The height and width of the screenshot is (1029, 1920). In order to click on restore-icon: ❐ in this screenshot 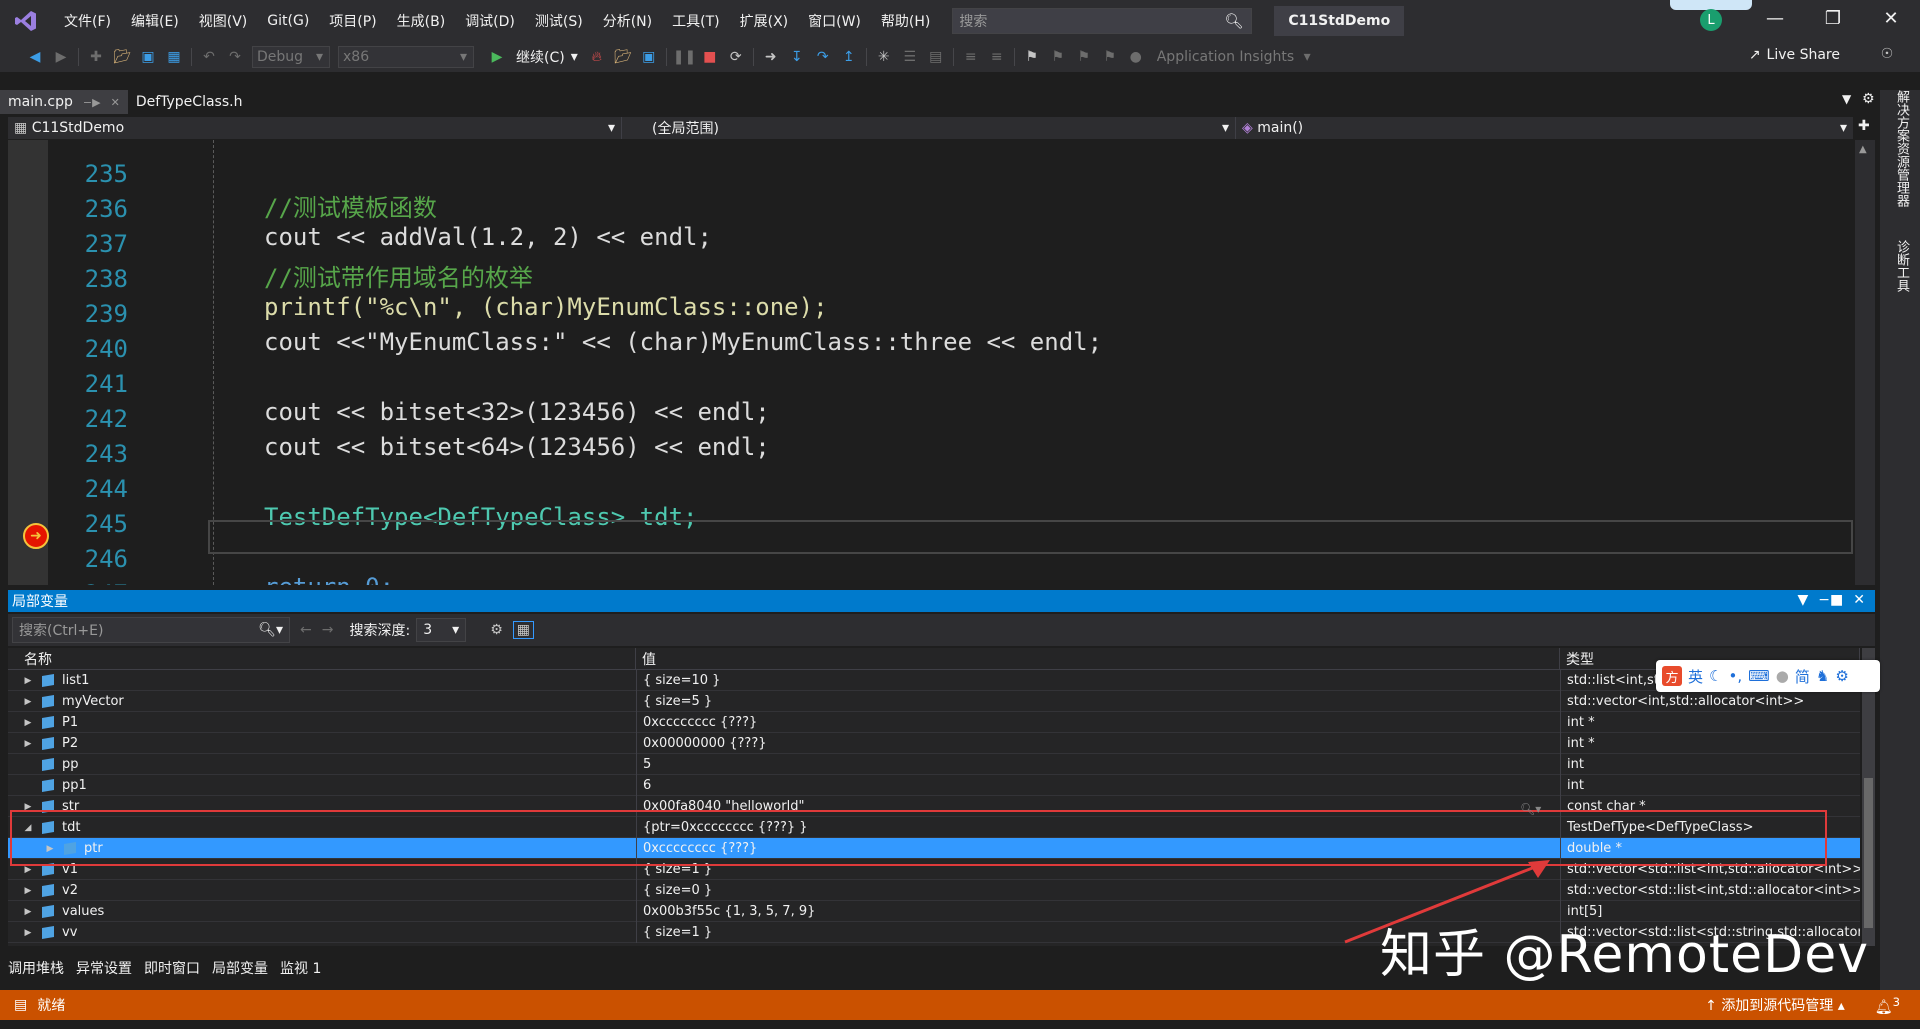, I will do `click(1833, 18)`.